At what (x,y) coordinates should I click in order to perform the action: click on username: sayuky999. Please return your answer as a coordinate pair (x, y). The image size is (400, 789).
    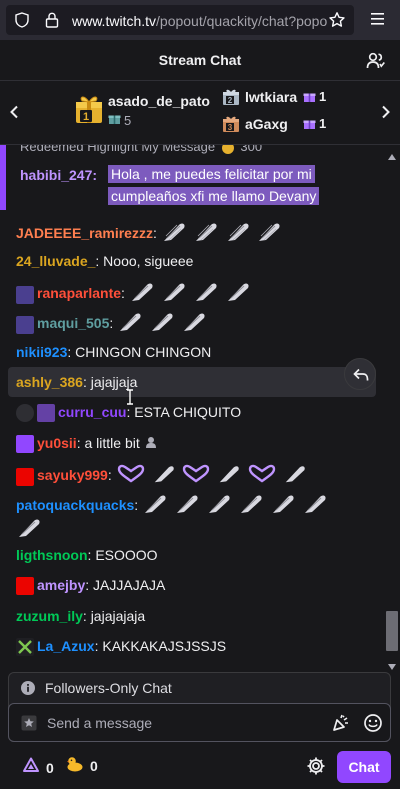
    Looking at the image, I should click on (72, 475).